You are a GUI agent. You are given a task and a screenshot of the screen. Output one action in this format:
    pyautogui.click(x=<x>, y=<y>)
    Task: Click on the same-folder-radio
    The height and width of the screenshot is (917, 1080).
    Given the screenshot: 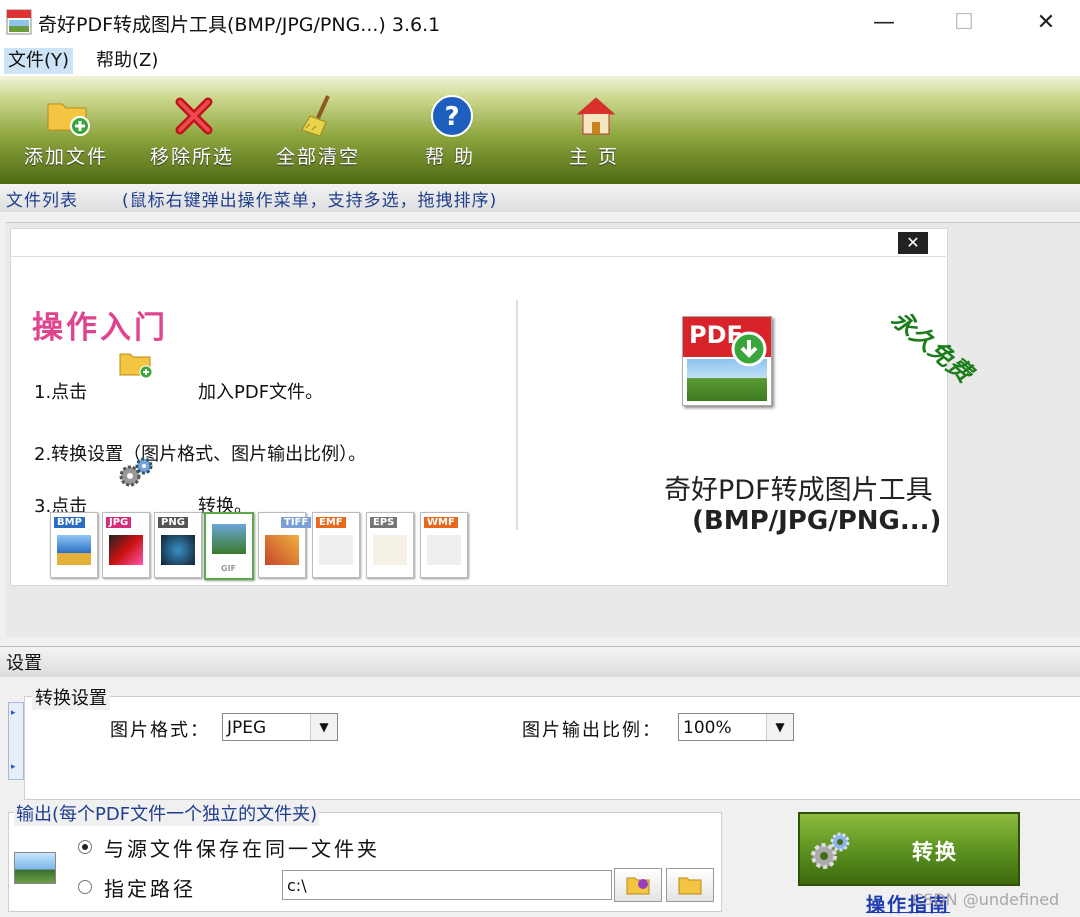 What is the action you would take?
    pyautogui.click(x=85, y=847)
    